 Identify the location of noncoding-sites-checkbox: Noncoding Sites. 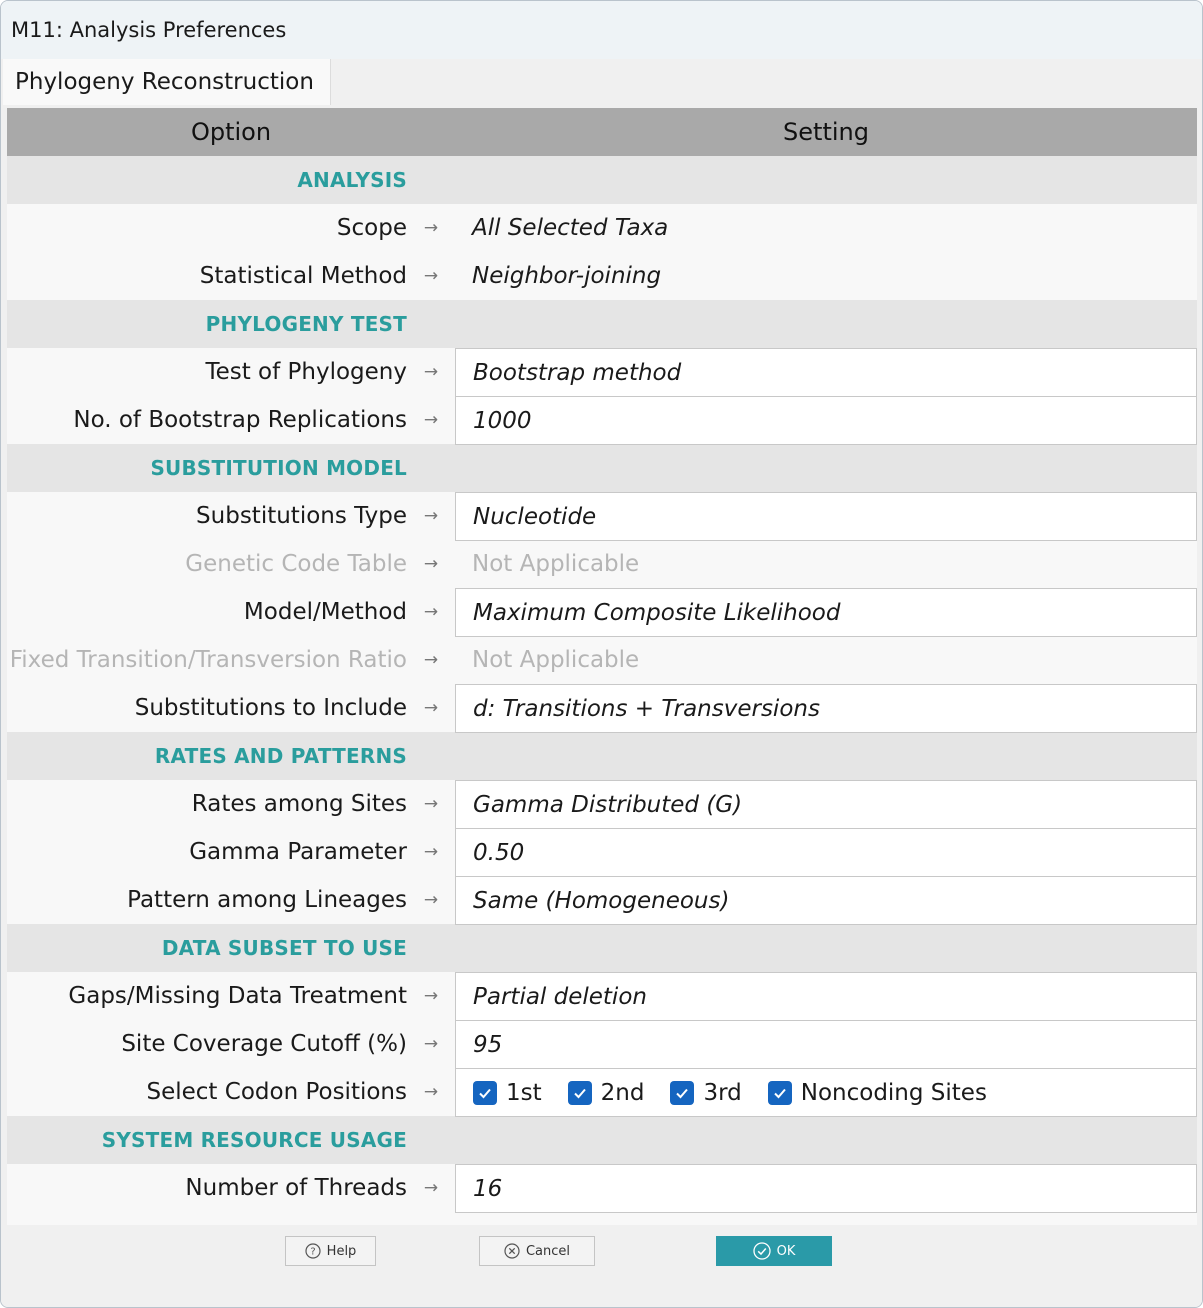
(877, 1092).